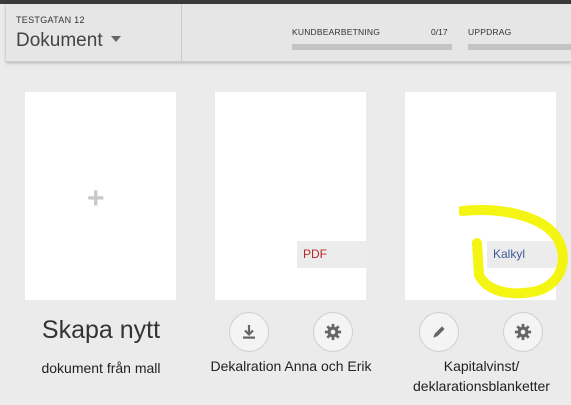 The image size is (571, 405). Describe the element at coordinates (481, 386) in the screenshot. I see `document-caption-kapital-line2: deklarationsblanketter` at that location.